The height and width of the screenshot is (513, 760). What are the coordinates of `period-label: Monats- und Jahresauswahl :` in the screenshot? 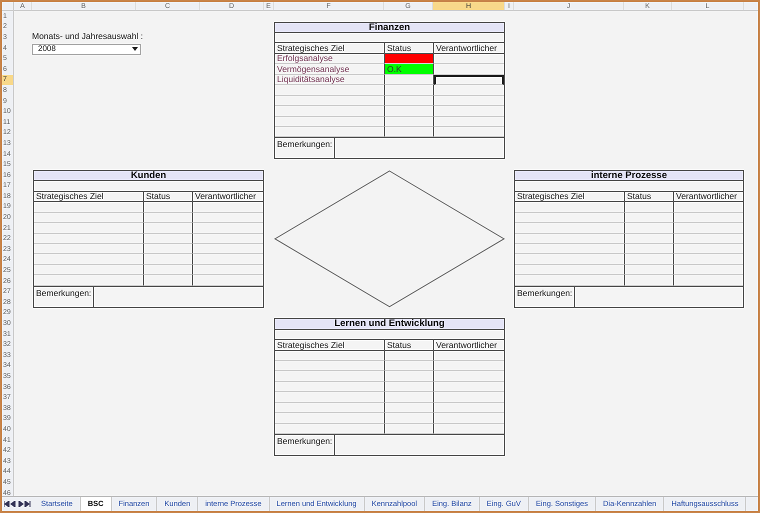 It's located at (88, 37).